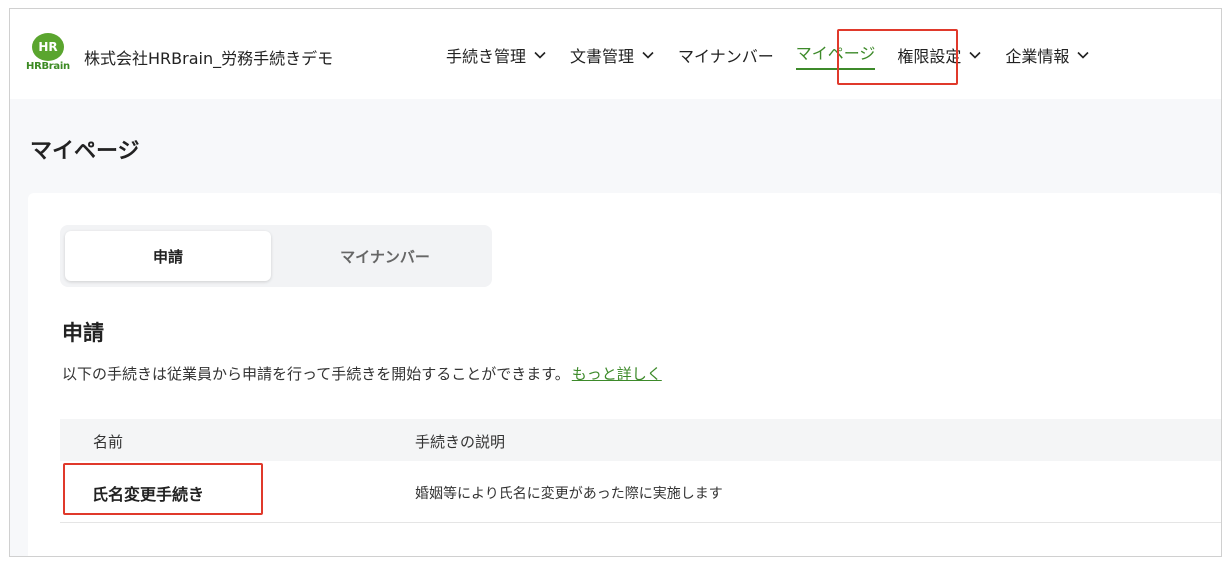  I want to click on nav-mynumber: マイナンバー, so click(726, 55).